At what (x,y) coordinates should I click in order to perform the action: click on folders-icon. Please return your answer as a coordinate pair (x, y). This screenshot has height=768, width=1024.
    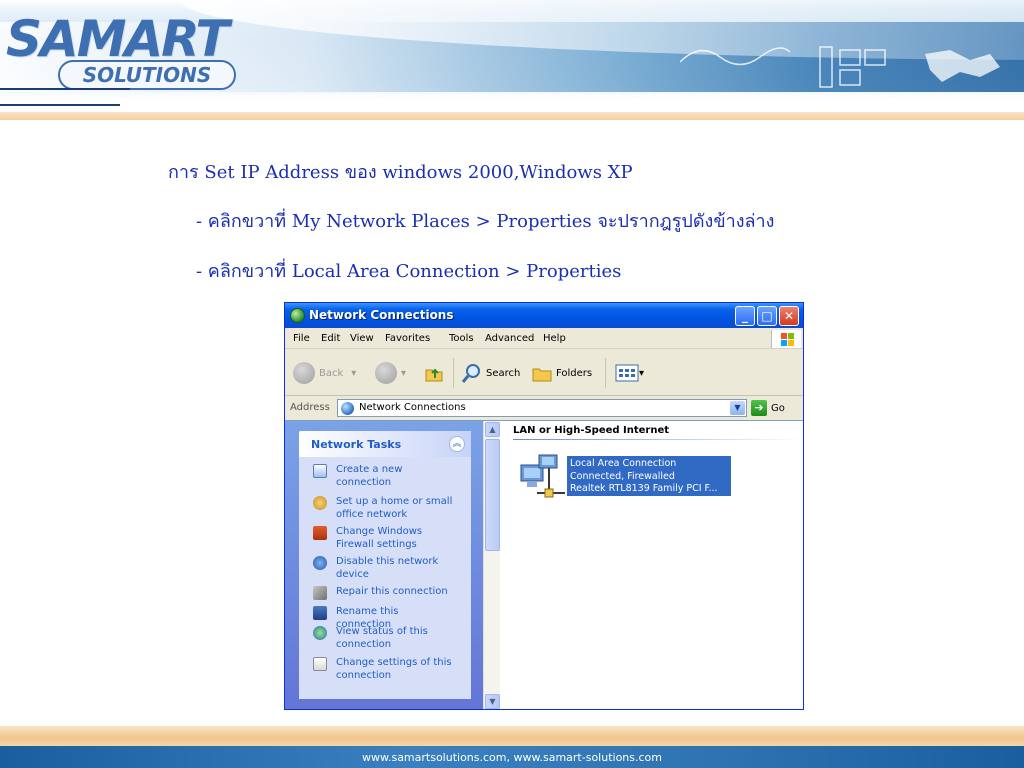
    Looking at the image, I should click on (542, 375).